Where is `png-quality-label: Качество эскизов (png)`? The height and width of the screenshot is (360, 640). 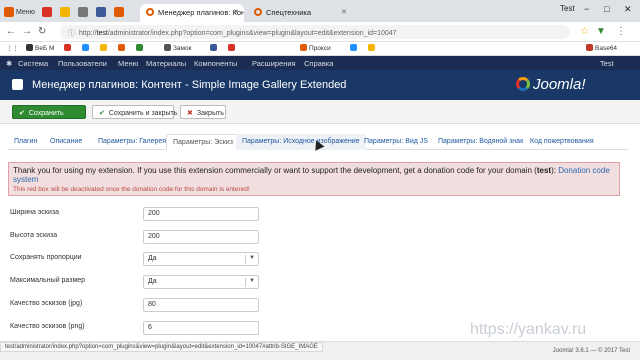 png-quality-label: Качество эскизов (png) is located at coordinates (47, 326).